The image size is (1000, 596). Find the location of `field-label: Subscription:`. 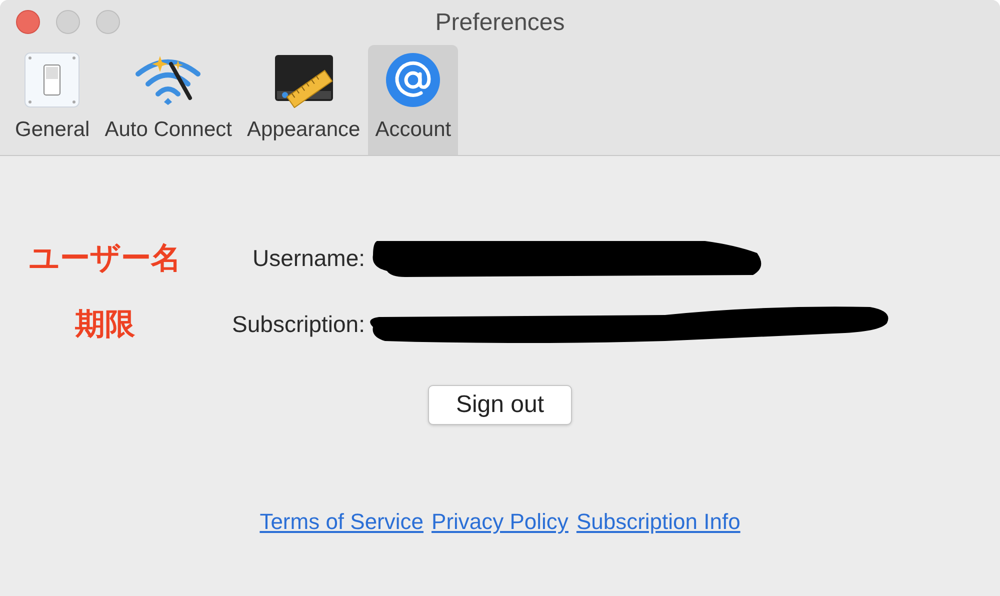

field-label: Subscription: is located at coordinates (298, 324).